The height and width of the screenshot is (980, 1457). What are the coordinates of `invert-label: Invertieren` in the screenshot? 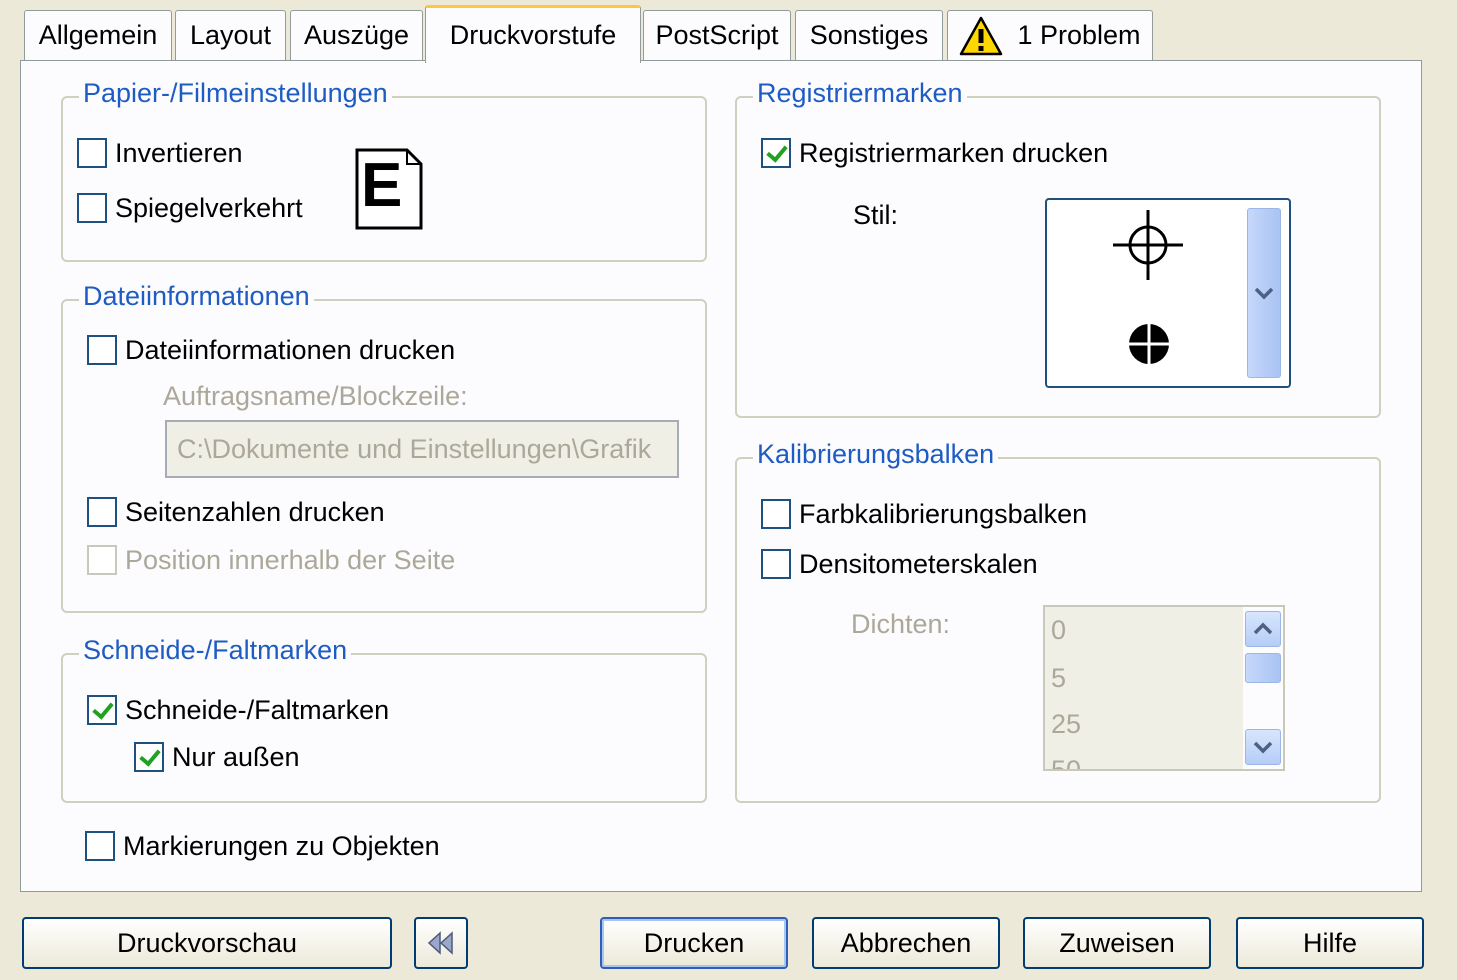 It's located at (179, 153).